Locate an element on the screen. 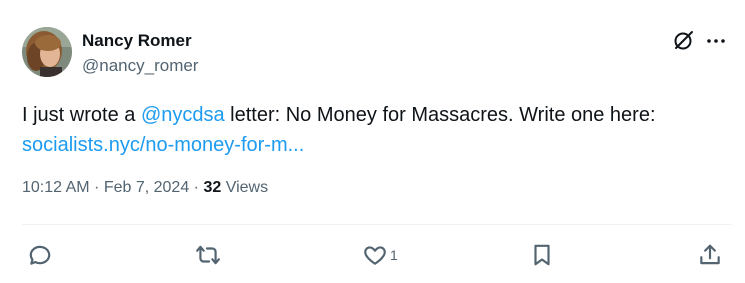 This screenshot has height=283, width=745. tweet-time: 10:12 AM is located at coordinates (56, 187).